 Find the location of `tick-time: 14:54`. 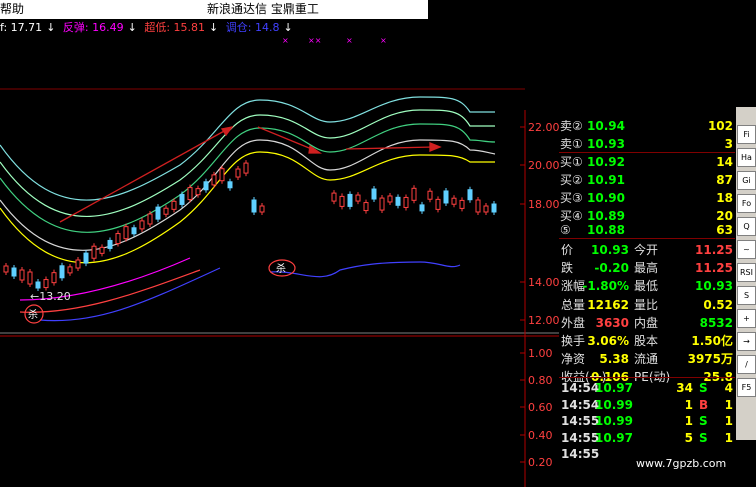

tick-time: 14:54 is located at coordinates (580, 388).